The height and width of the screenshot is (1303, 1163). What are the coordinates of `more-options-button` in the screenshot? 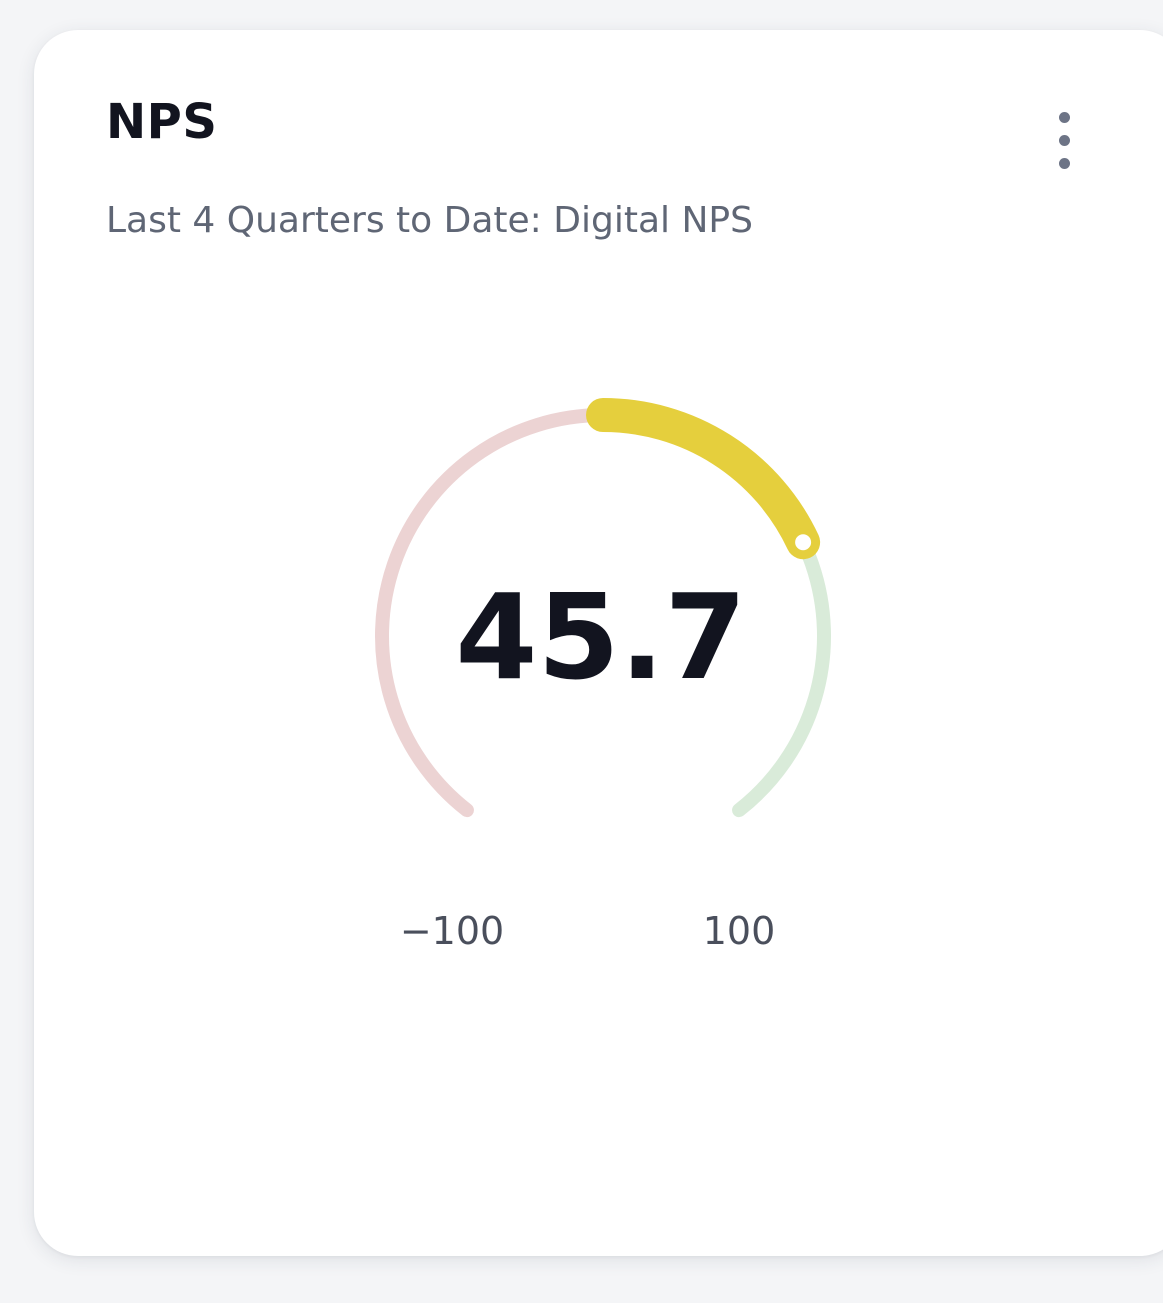 It's located at (1064, 140).